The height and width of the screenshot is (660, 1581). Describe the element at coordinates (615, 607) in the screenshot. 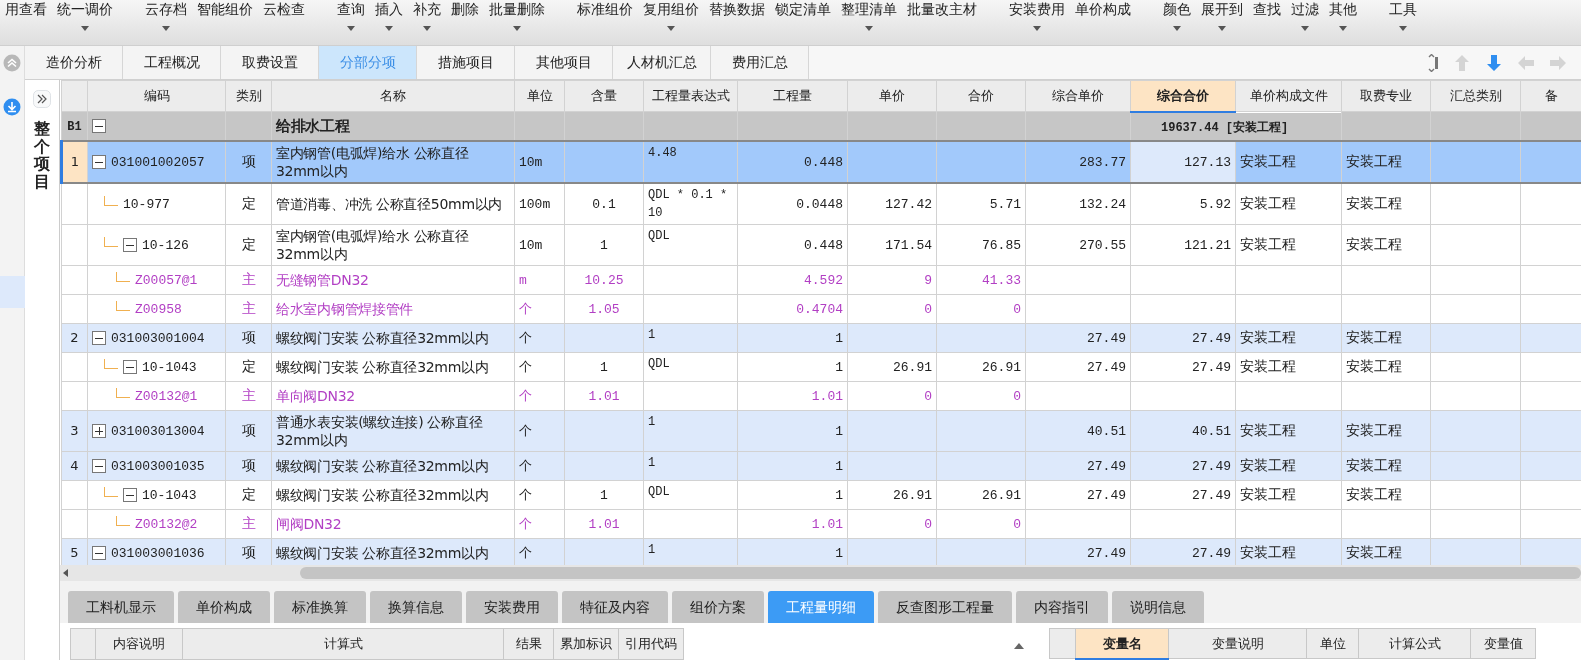

I see `tab: 特征及内容` at that location.